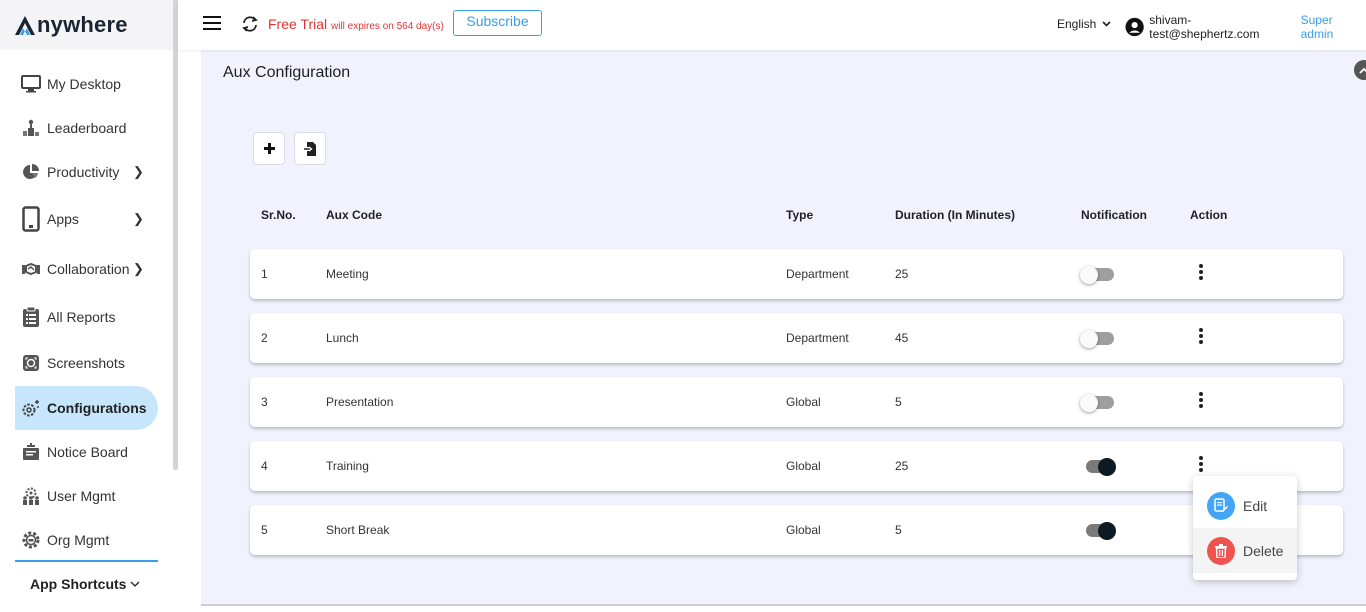 The image size is (1366, 612). I want to click on subscribe-button: Subscribe, so click(497, 23).